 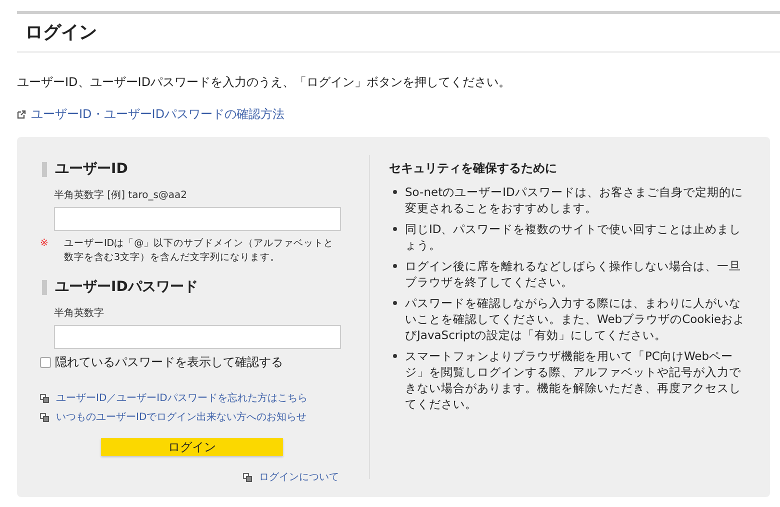 I want to click on security-tip: ログイン後に席を離れるなどしばらく操作しない場合は、一旦ブラウザを終了してください。, so click(x=573, y=274).